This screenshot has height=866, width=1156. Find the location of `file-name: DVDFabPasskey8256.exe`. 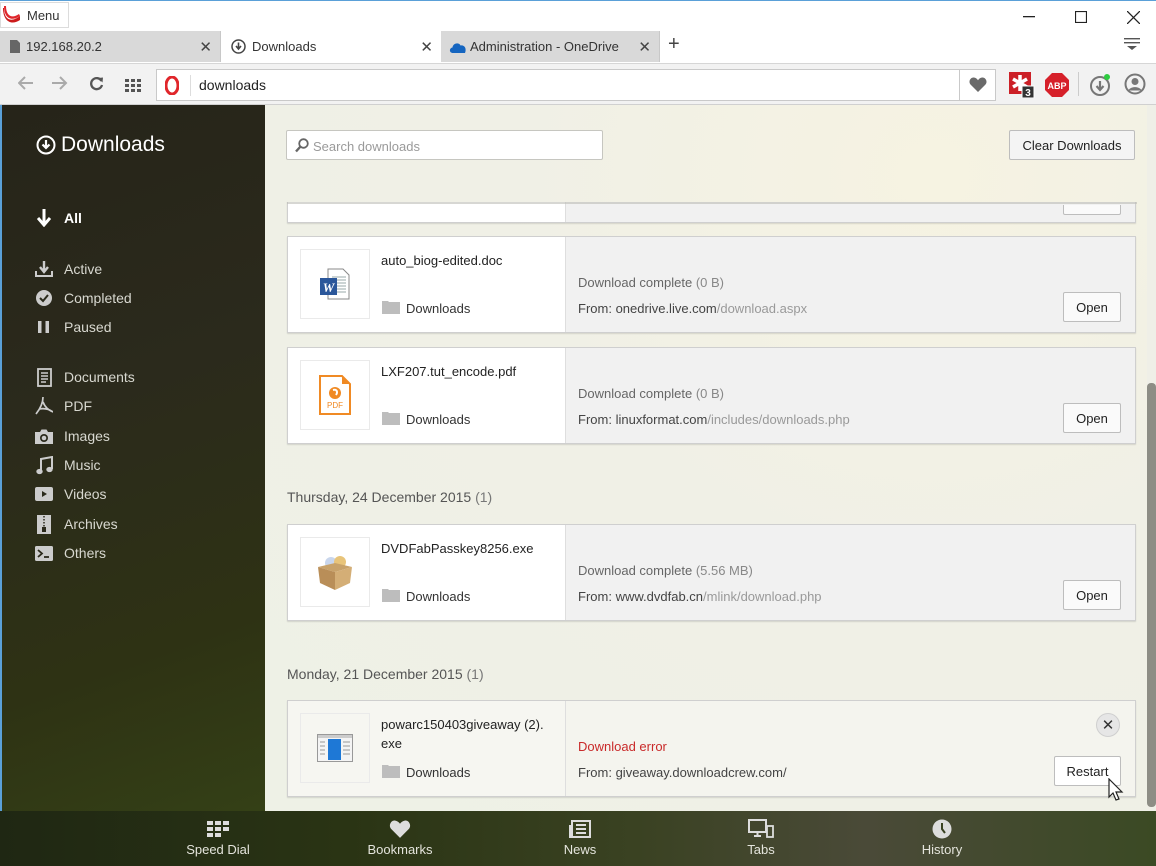

file-name: DVDFabPasskey8256.exe is located at coordinates (471, 548).